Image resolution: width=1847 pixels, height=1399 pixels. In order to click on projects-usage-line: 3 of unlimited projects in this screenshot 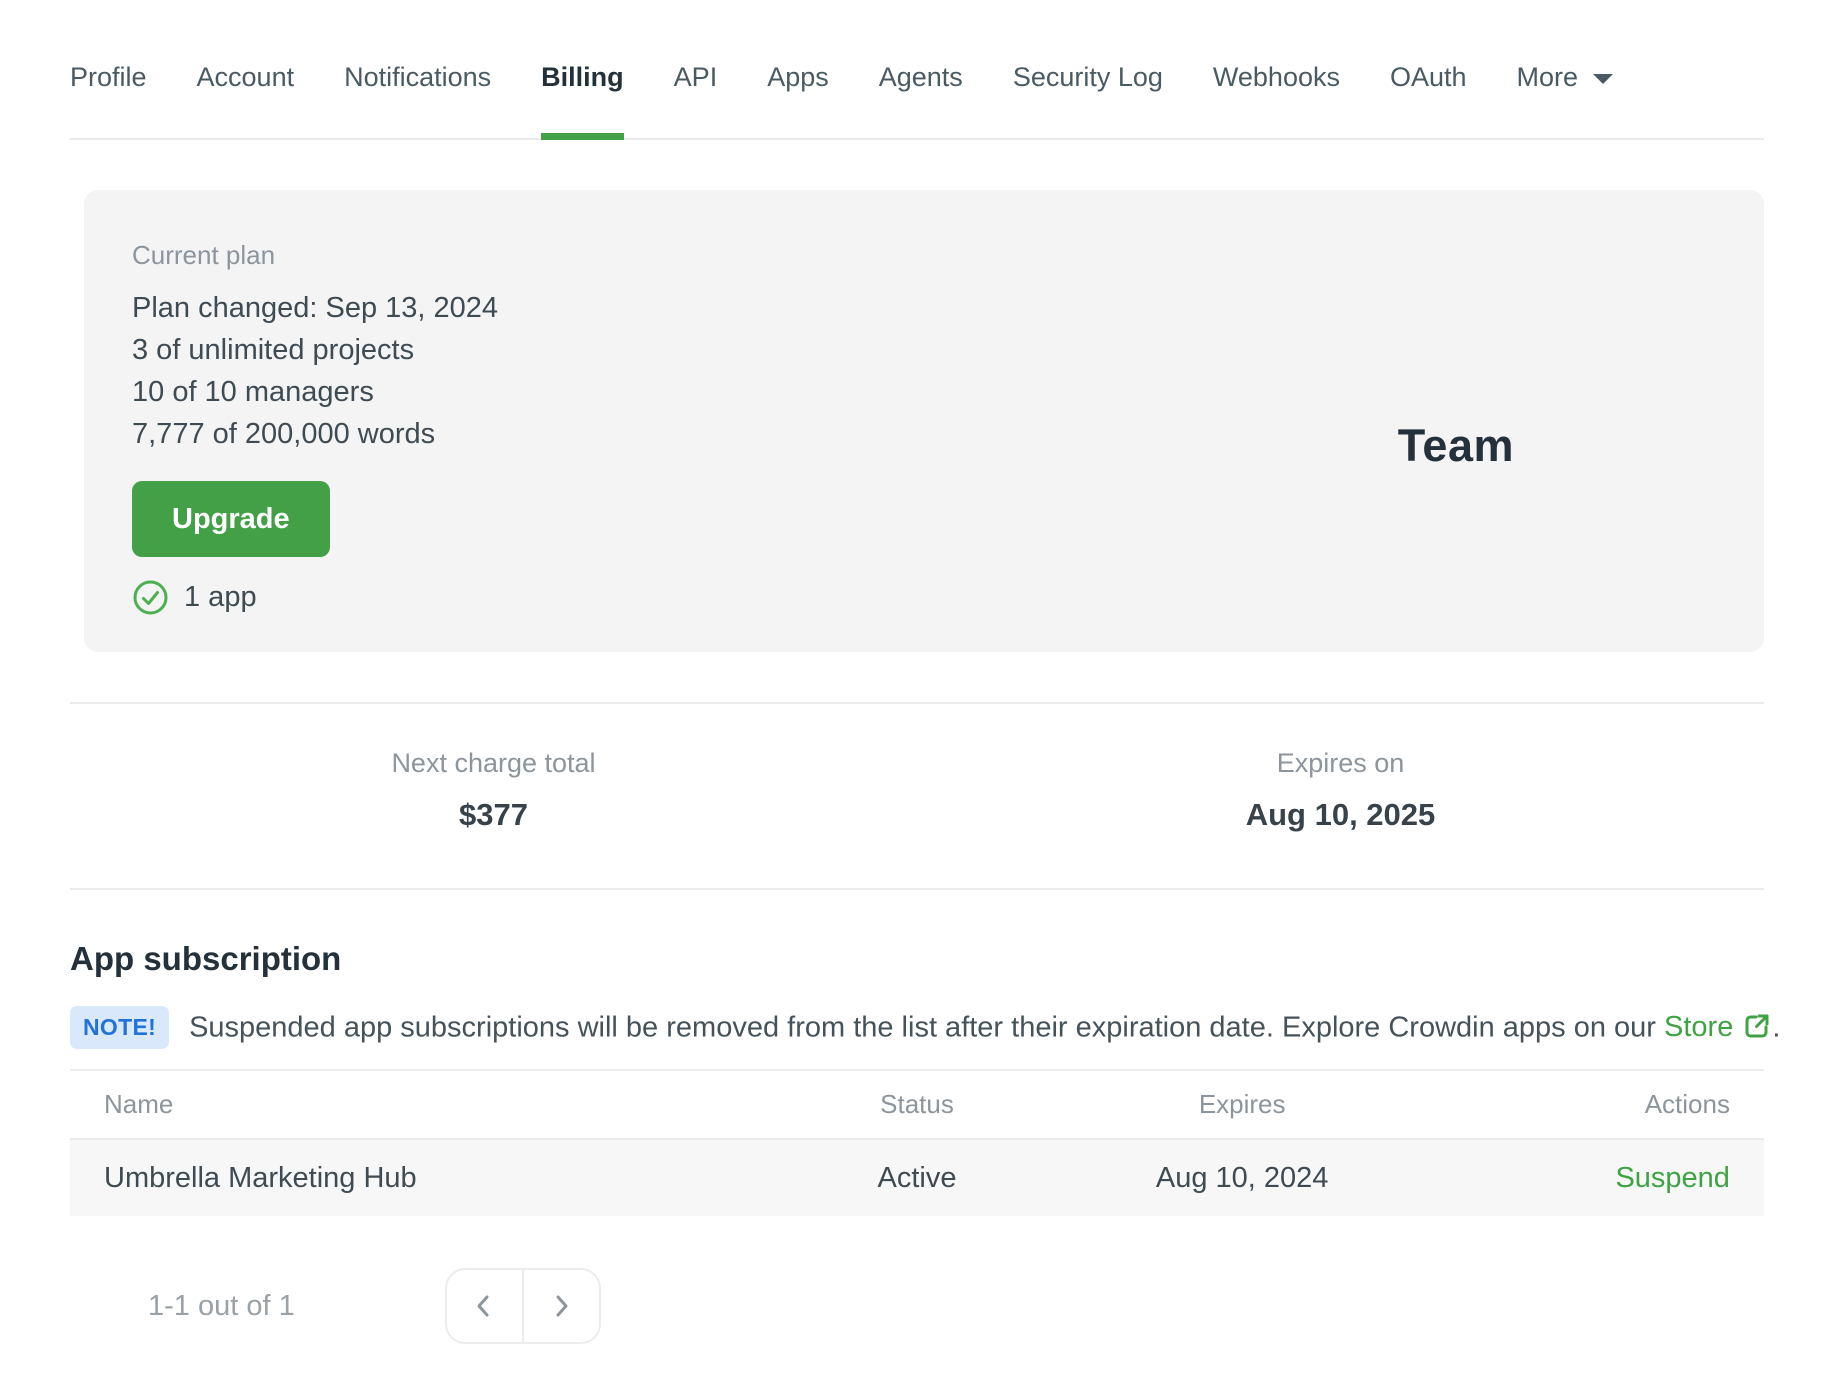, I will do `click(273, 350)`.